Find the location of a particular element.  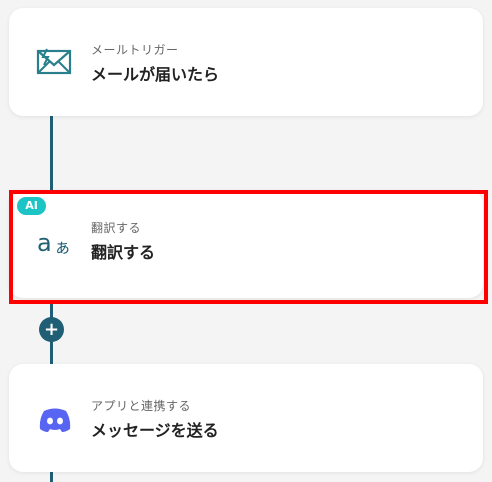

step-subtitle: メールトリガー is located at coordinates (135, 50).